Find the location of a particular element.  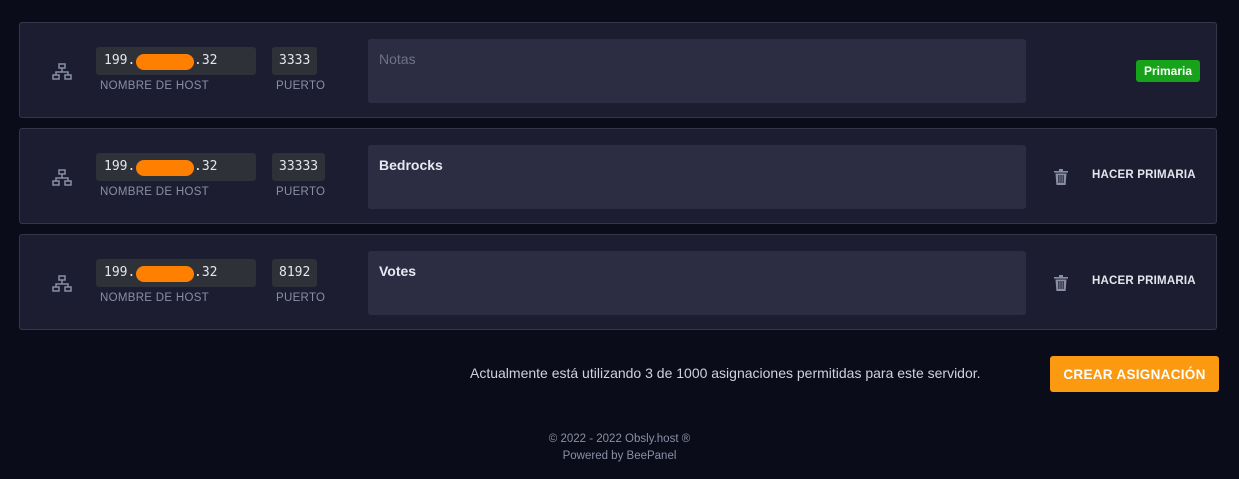

create-allocation-button: CREAR ASIGNACIÓN is located at coordinates (1134, 374).